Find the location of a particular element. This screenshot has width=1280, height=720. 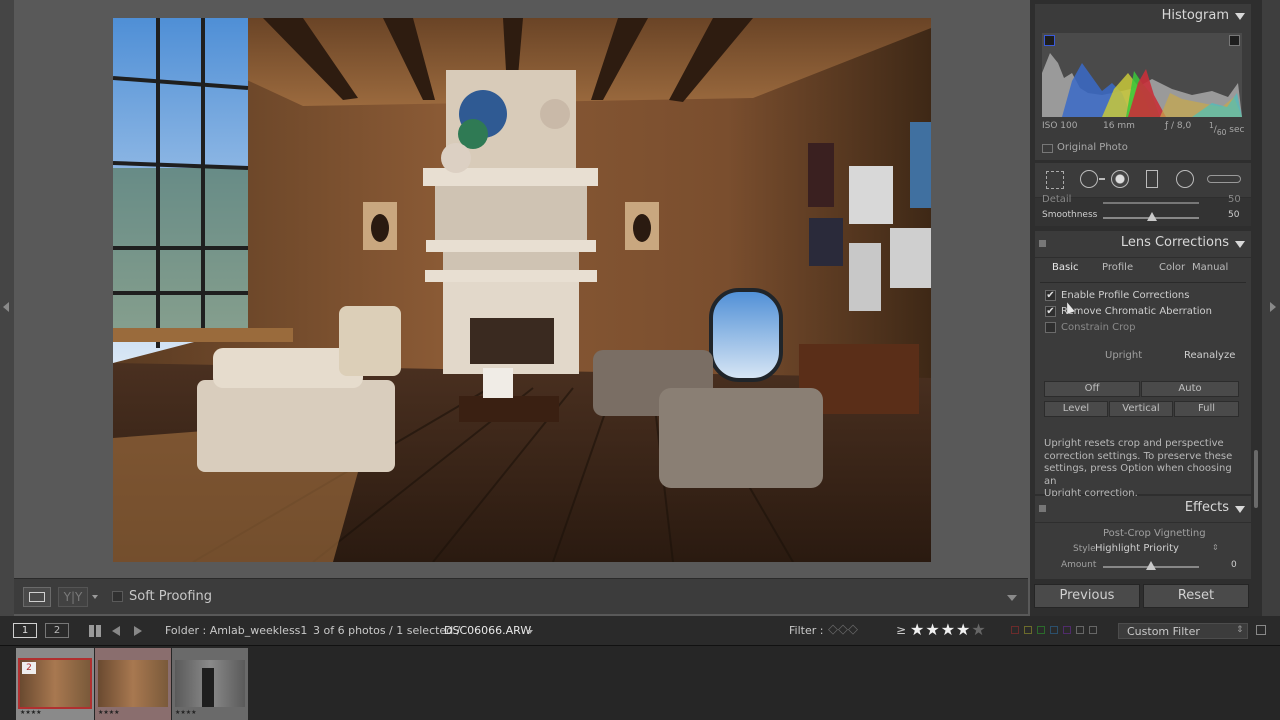

green-label-filter is located at coordinates (1041, 630).